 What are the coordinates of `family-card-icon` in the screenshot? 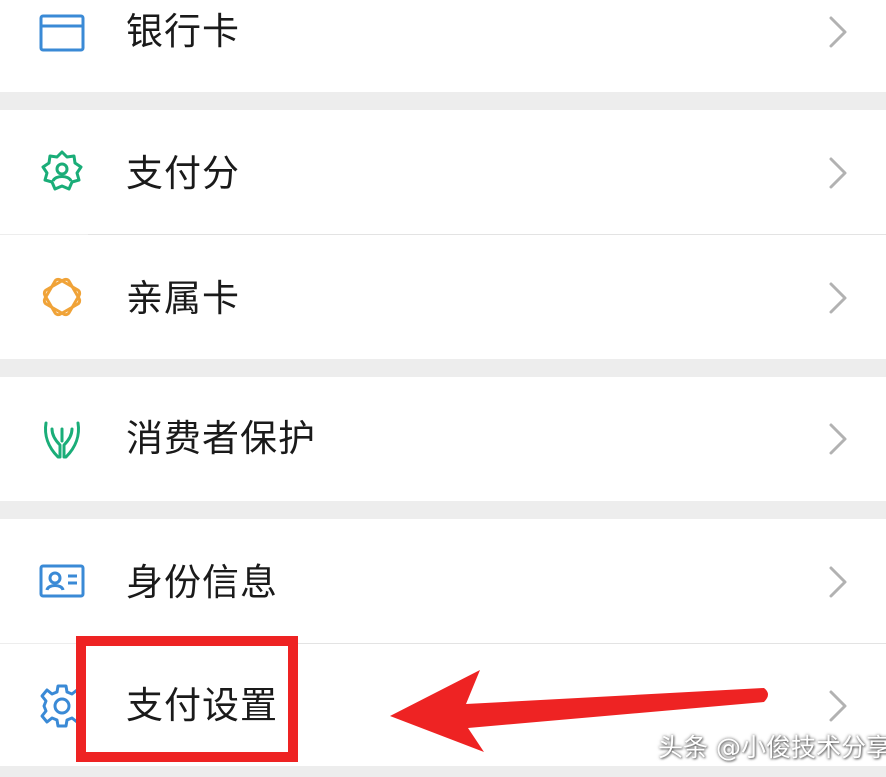 It's located at (62, 297).